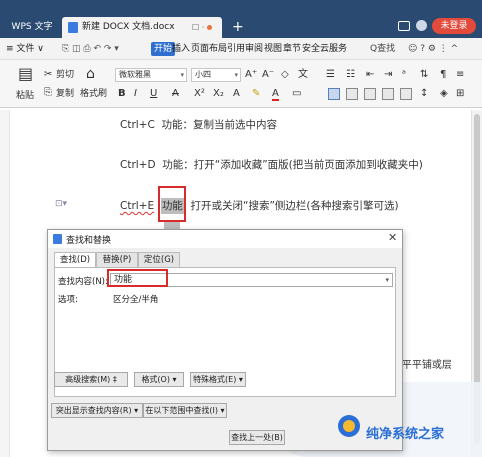  What do you see at coordinates (65, 94) in the screenshot?
I see `copy-button: 复制` at bounding box center [65, 94].